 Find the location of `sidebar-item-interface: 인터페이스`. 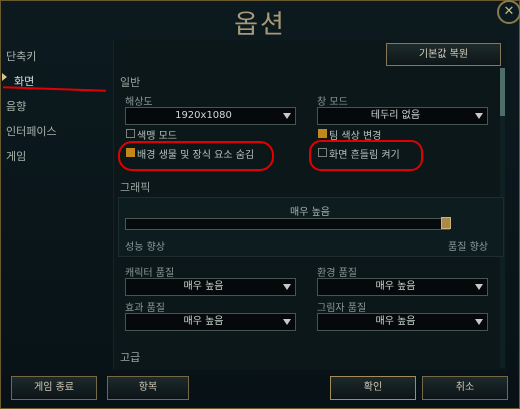

sidebar-item-interface: 인터페이스 is located at coordinates (31, 131).